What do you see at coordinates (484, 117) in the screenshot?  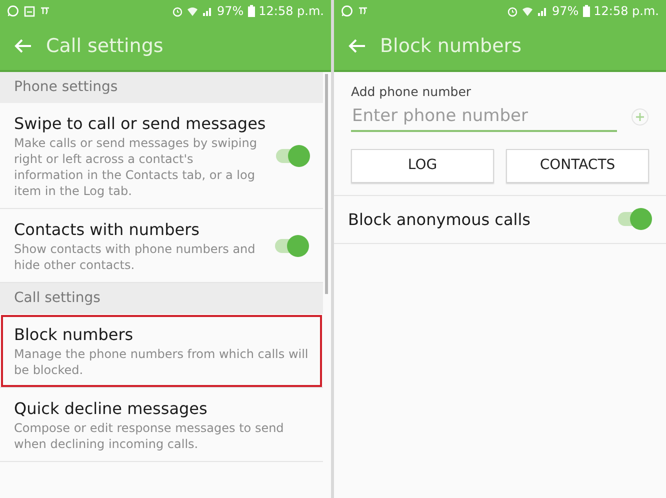 I see `phone-number-field: Enter phone number` at bounding box center [484, 117].